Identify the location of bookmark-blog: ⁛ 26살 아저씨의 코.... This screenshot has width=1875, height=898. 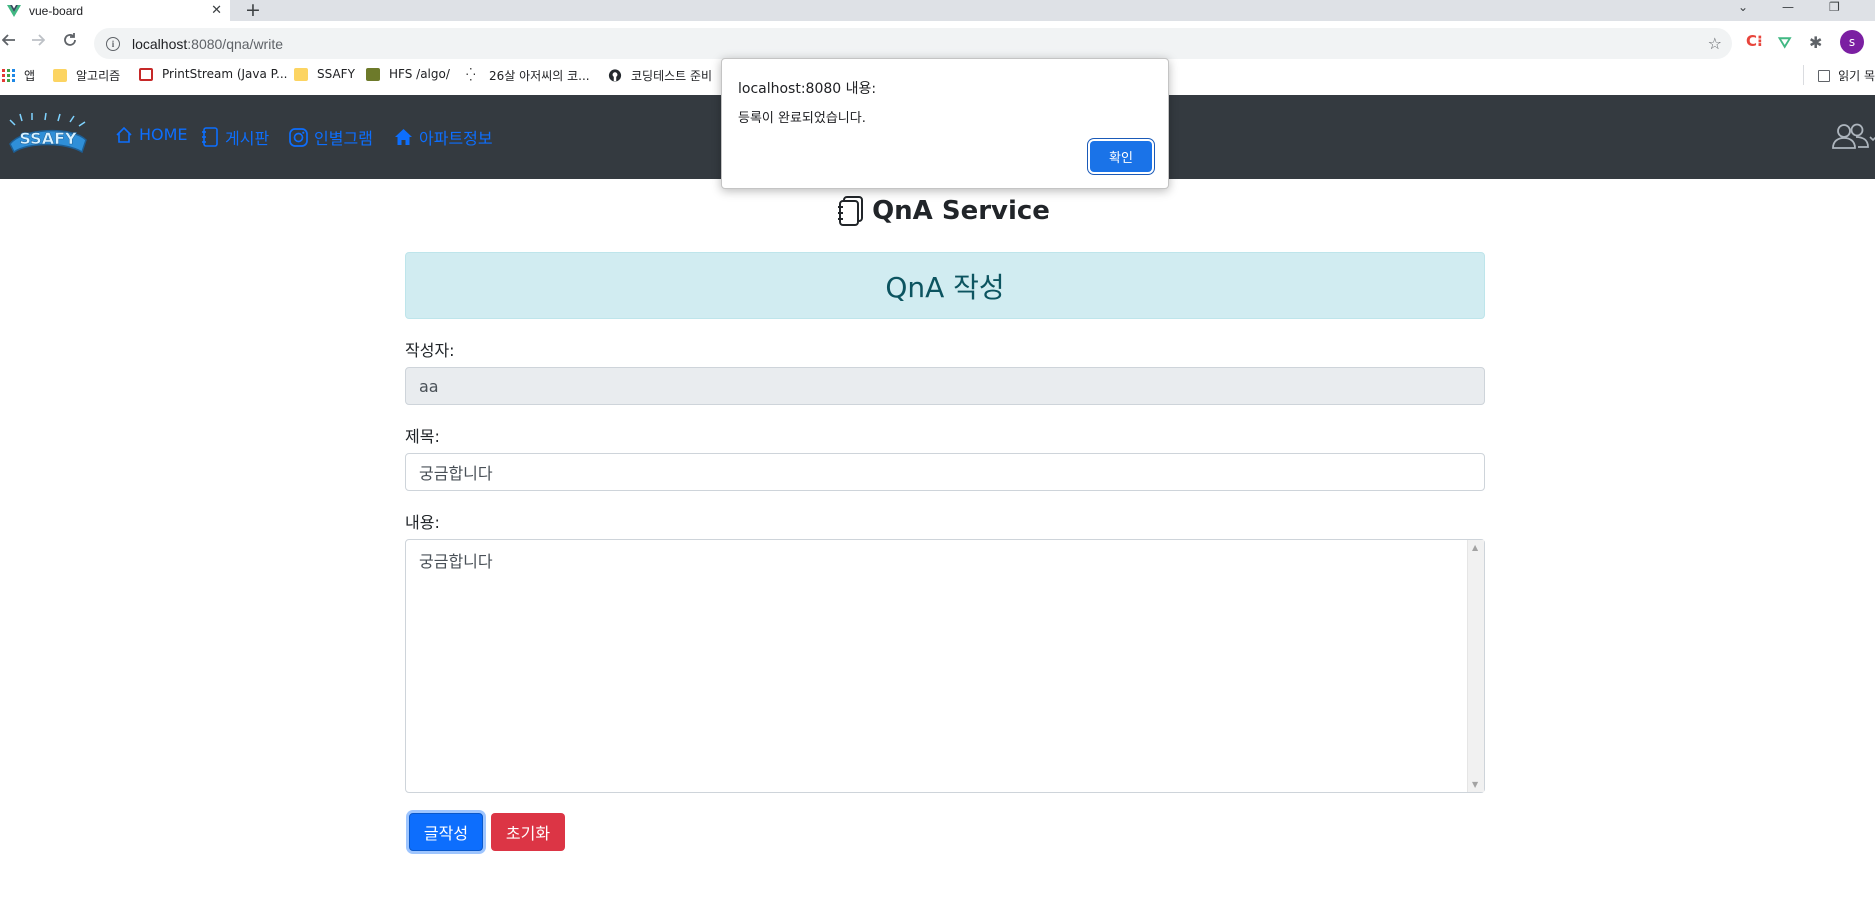
(528, 75).